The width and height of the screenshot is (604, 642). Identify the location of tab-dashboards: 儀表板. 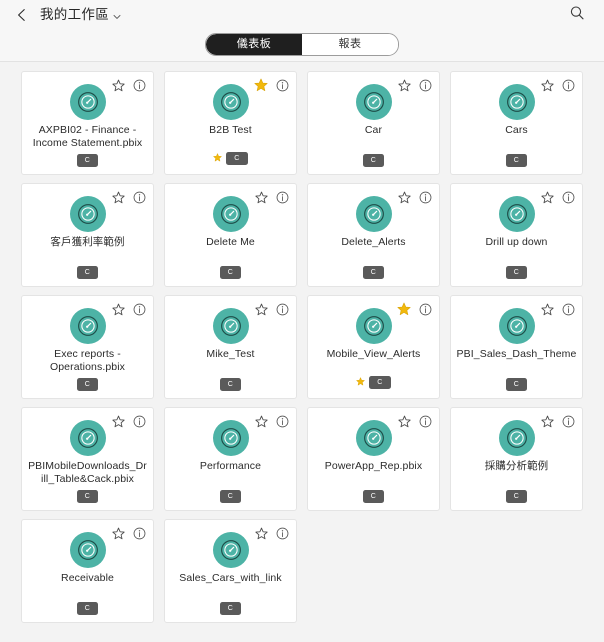
(254, 44).